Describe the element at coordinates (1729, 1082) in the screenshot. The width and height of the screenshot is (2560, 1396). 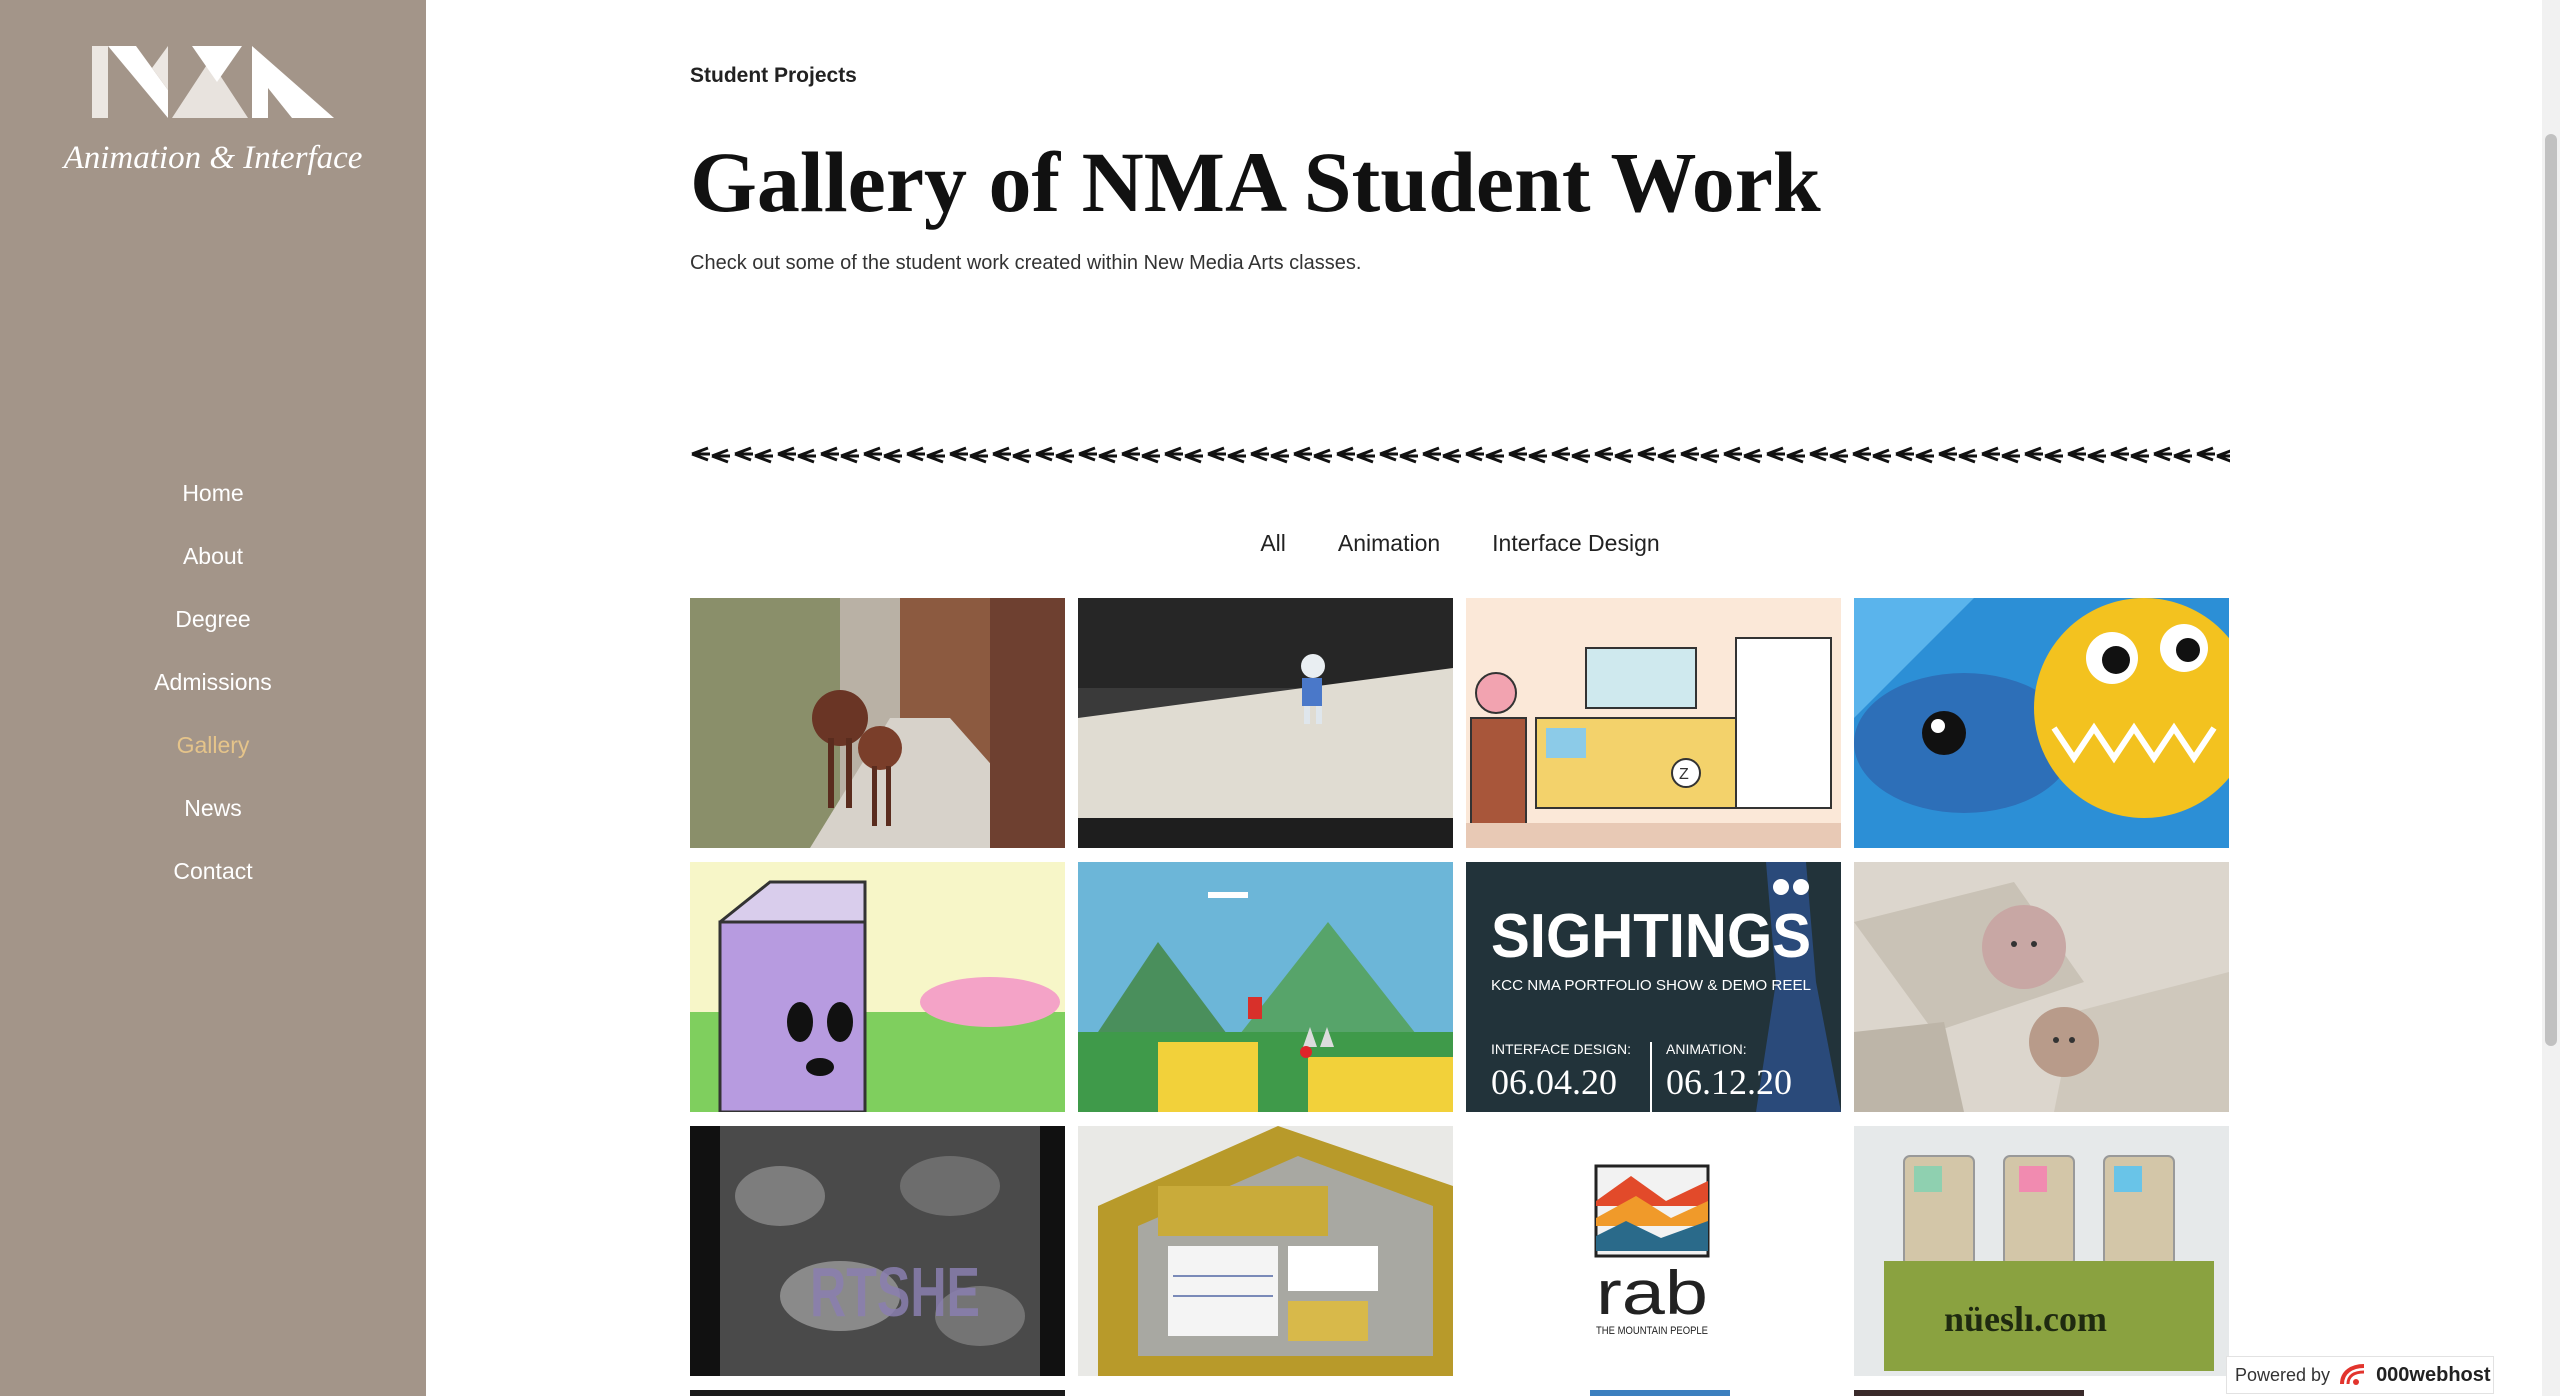
I see `poster-right-date: 06.12.20` at that location.